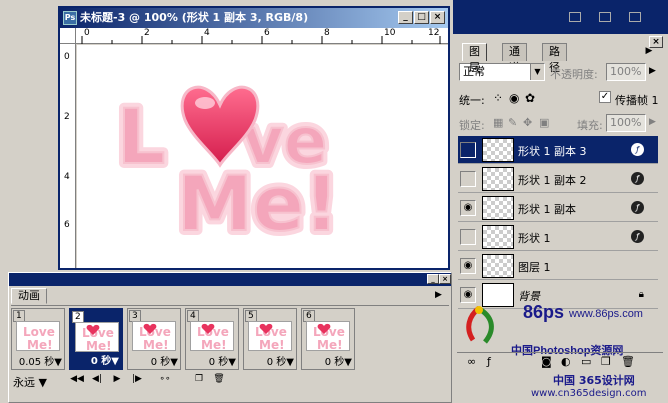  What do you see at coordinates (165, 380) in the screenshot?
I see `tween-button: ∘∘` at bounding box center [165, 380].